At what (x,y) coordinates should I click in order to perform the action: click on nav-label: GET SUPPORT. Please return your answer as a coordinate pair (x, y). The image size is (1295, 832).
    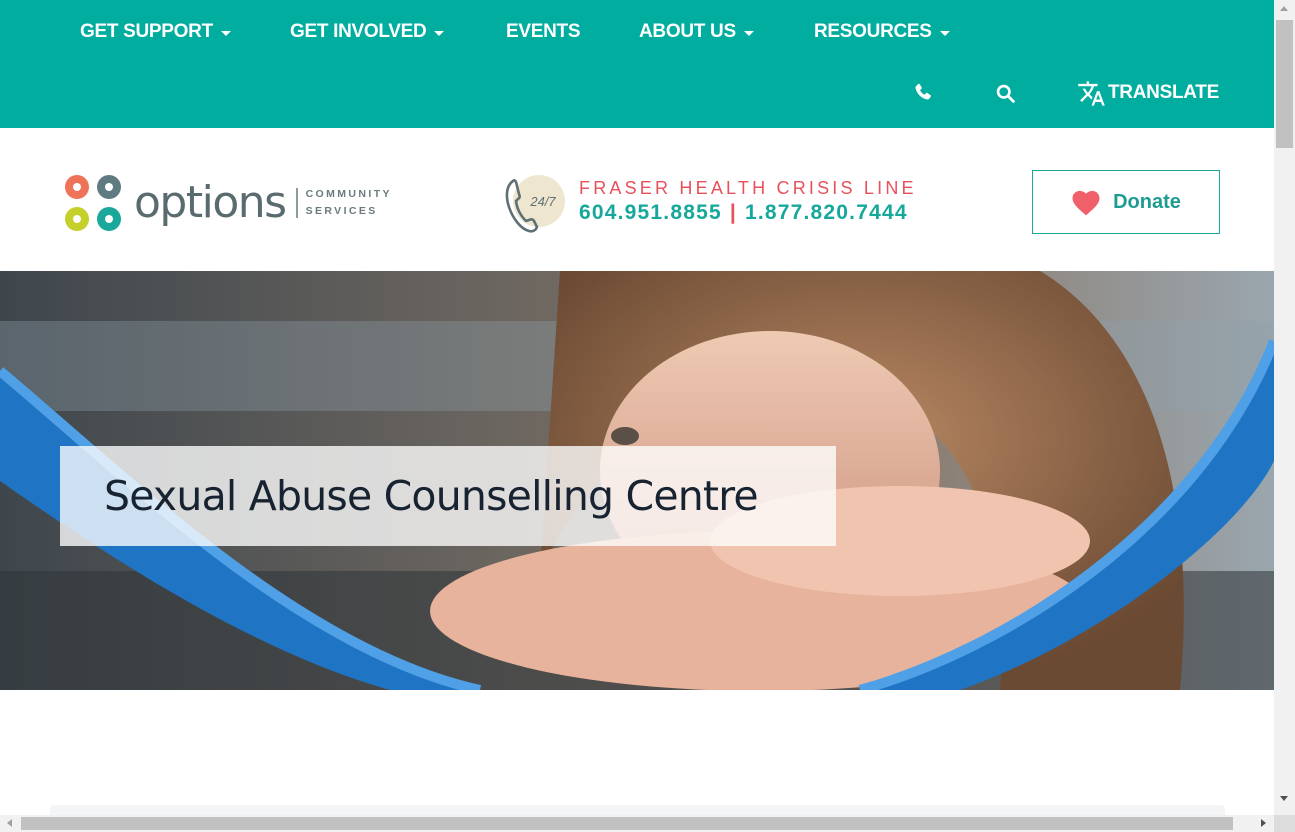
    Looking at the image, I should click on (146, 31).